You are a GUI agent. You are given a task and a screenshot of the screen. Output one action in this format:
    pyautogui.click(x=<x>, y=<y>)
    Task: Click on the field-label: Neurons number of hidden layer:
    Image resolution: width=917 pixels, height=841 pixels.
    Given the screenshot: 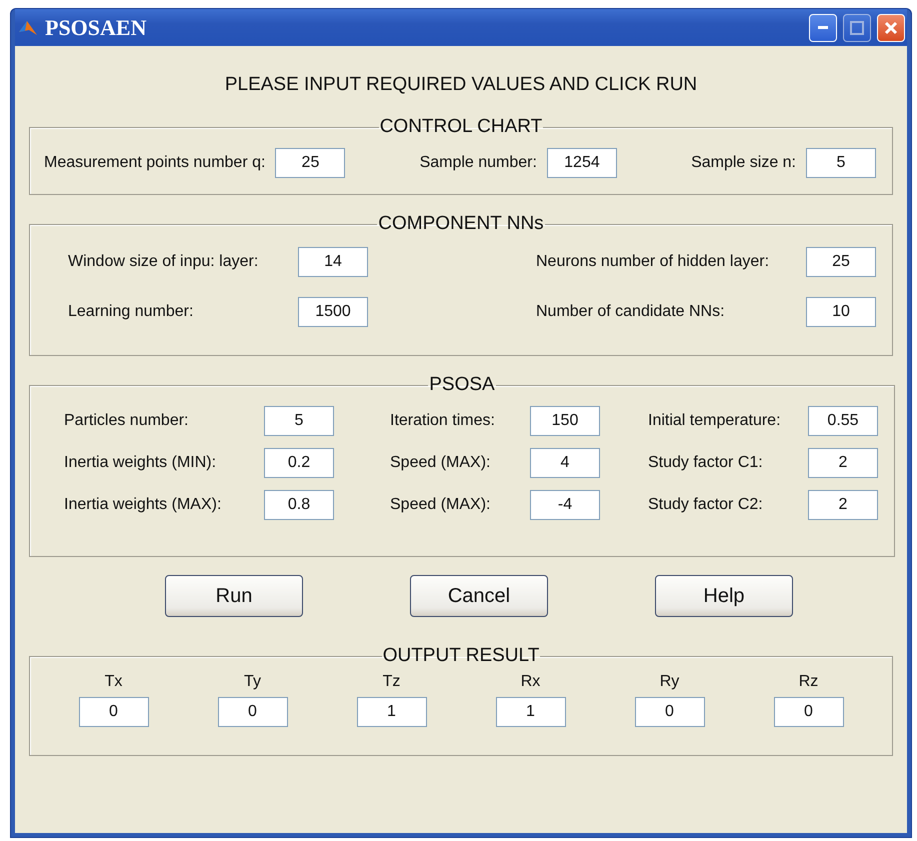 What is the action you would take?
    pyautogui.click(x=653, y=262)
    